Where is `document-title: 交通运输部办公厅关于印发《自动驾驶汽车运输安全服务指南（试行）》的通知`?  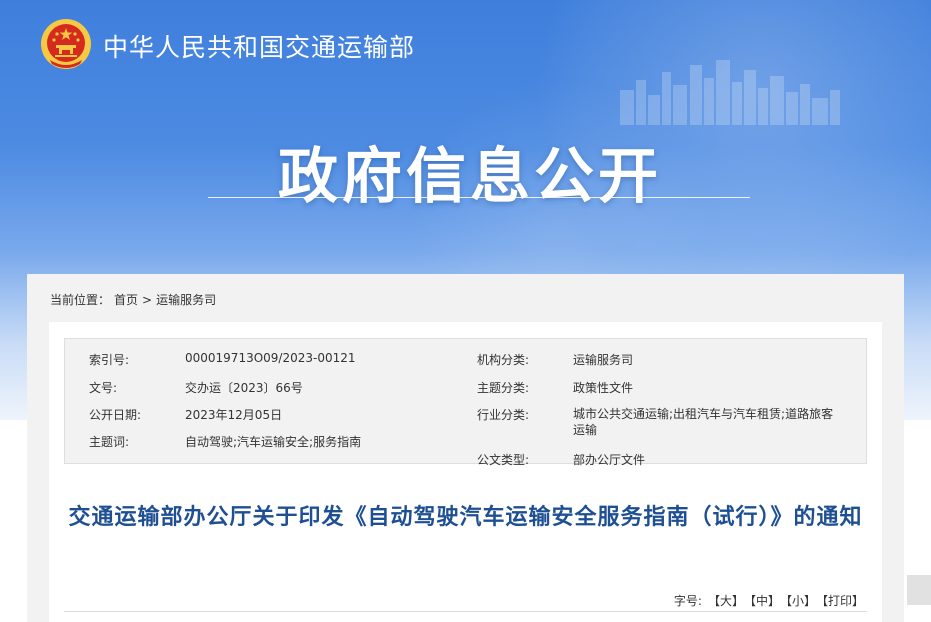
document-title: 交通运输部办公厅关于印发《自动驾驶汽车运输安全服务指南（试行）》的通知 is located at coordinates (465, 517).